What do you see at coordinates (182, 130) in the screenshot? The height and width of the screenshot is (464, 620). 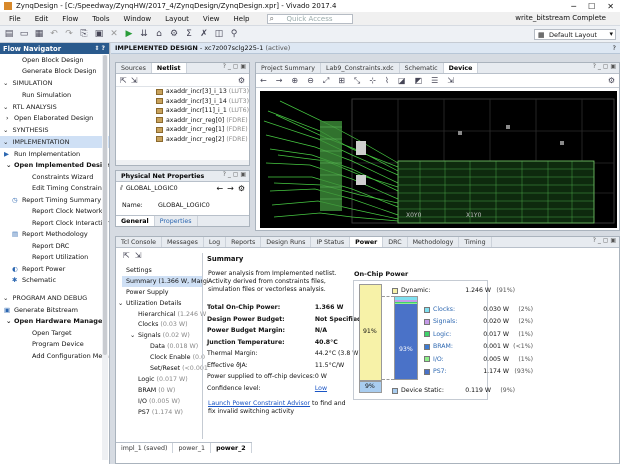 I see `netlist-row: axaddr_incr_reg[1] (FDRE)` at bounding box center [182, 130].